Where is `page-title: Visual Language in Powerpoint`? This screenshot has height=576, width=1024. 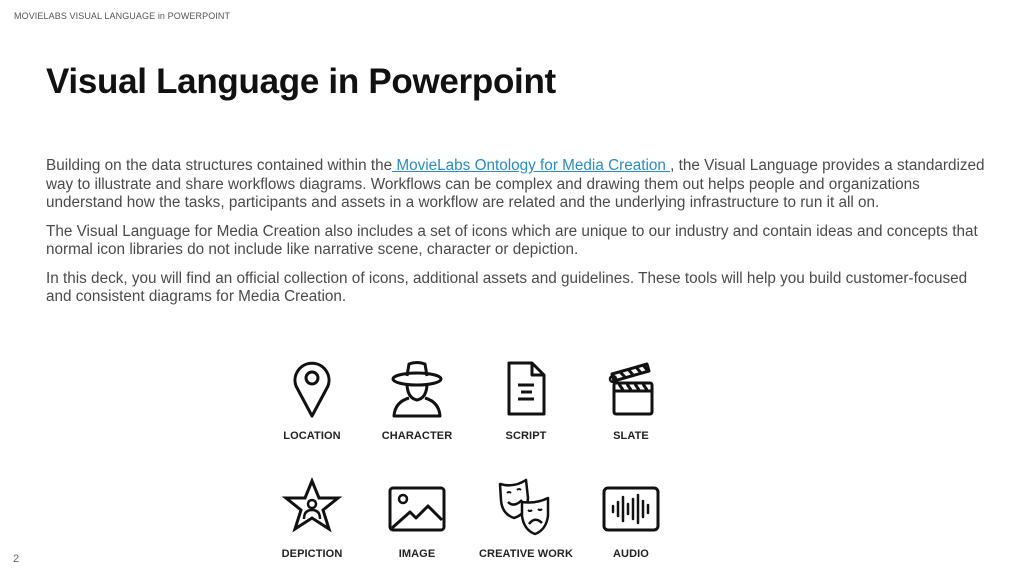
page-title: Visual Language in Powerpoint is located at coordinates (301, 81).